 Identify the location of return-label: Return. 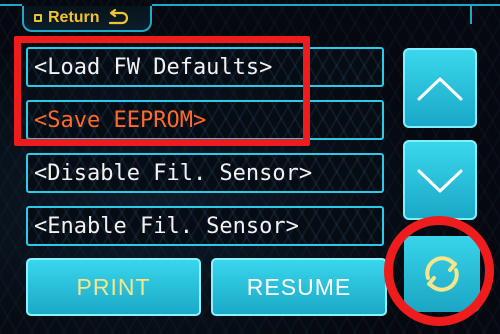
(74, 17).